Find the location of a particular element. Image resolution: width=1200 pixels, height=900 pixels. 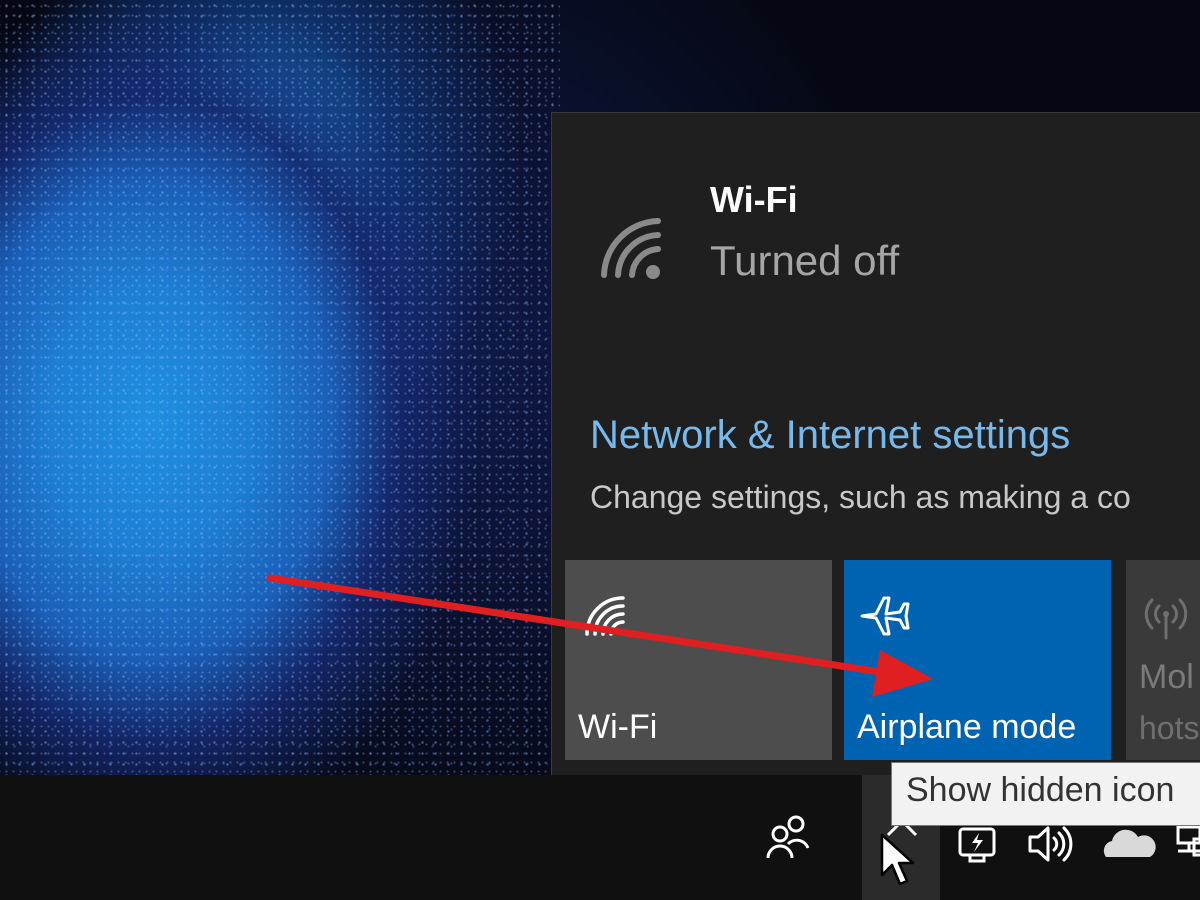

mouse-cursor-icon is located at coordinates (897, 859).